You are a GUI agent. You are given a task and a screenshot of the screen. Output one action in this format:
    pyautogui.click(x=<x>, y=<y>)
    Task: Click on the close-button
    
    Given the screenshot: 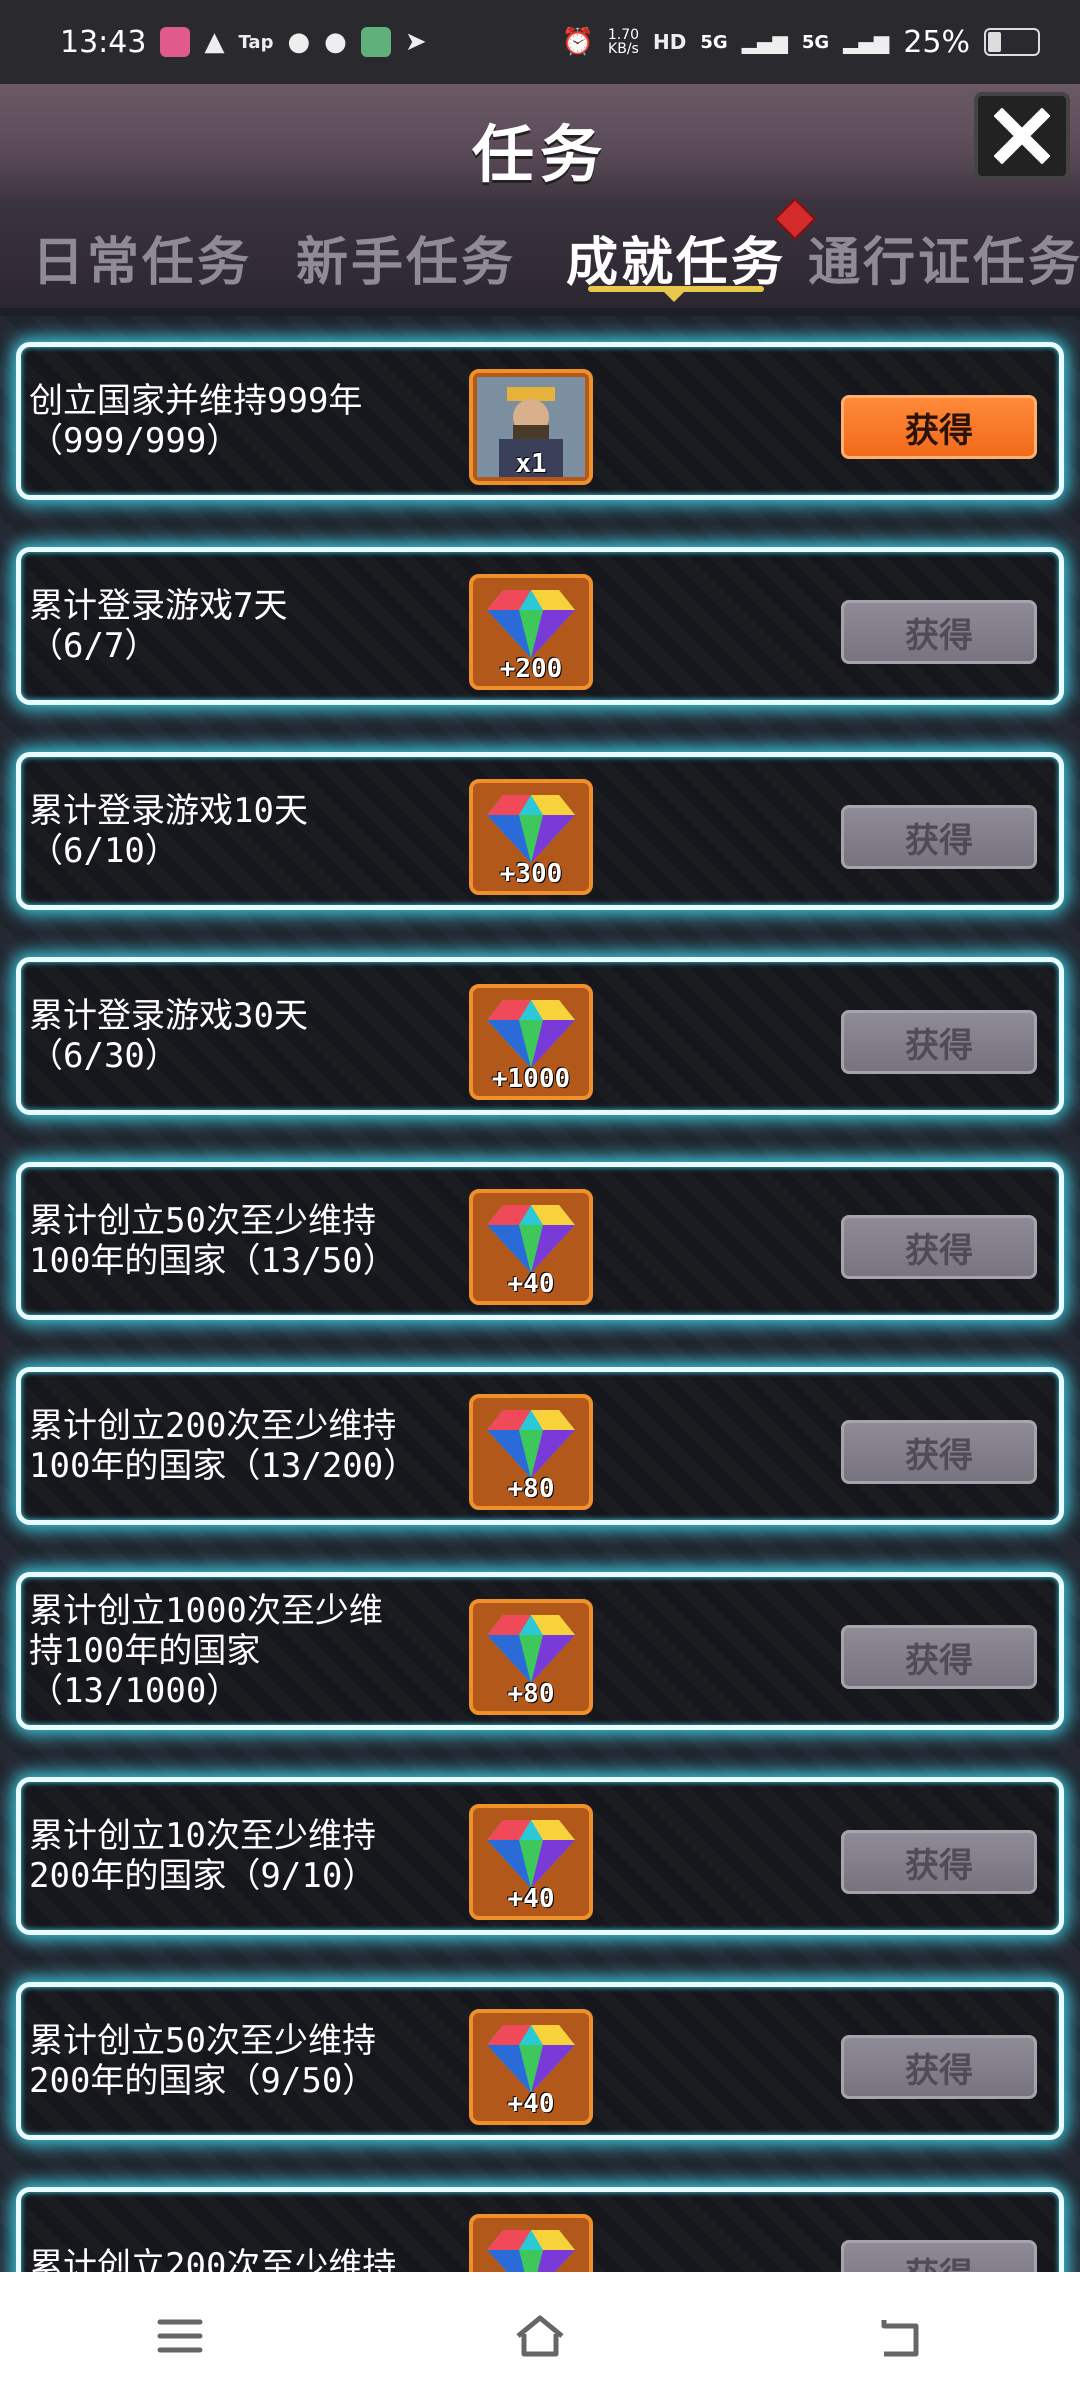 What is the action you would take?
    pyautogui.click(x=1022, y=136)
    